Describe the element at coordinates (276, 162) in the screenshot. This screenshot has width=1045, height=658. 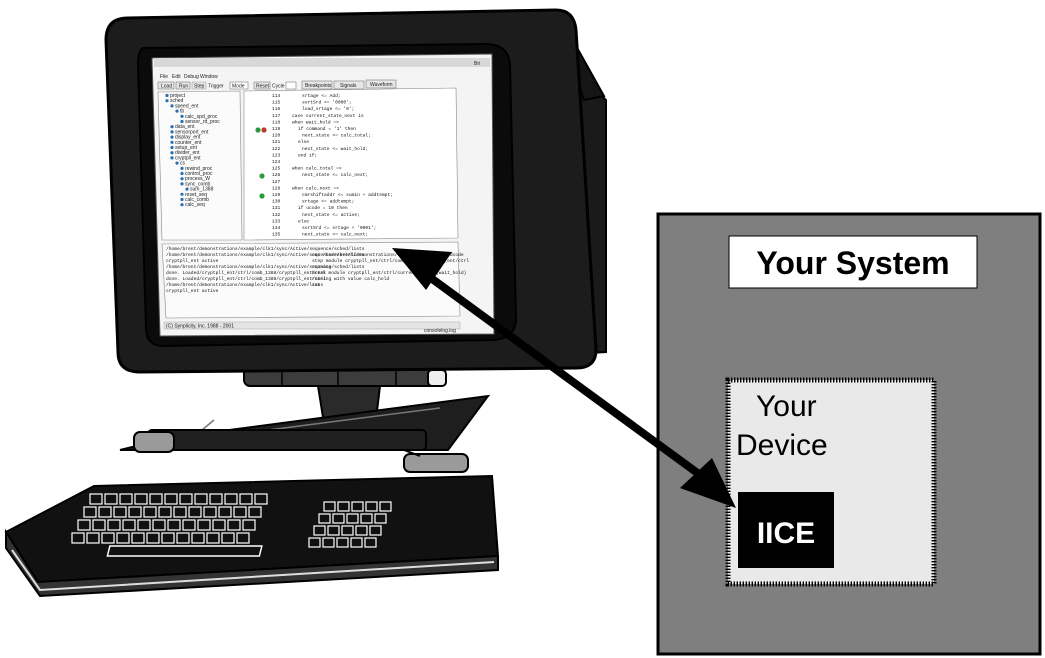
I see `line-number: 124` at that location.